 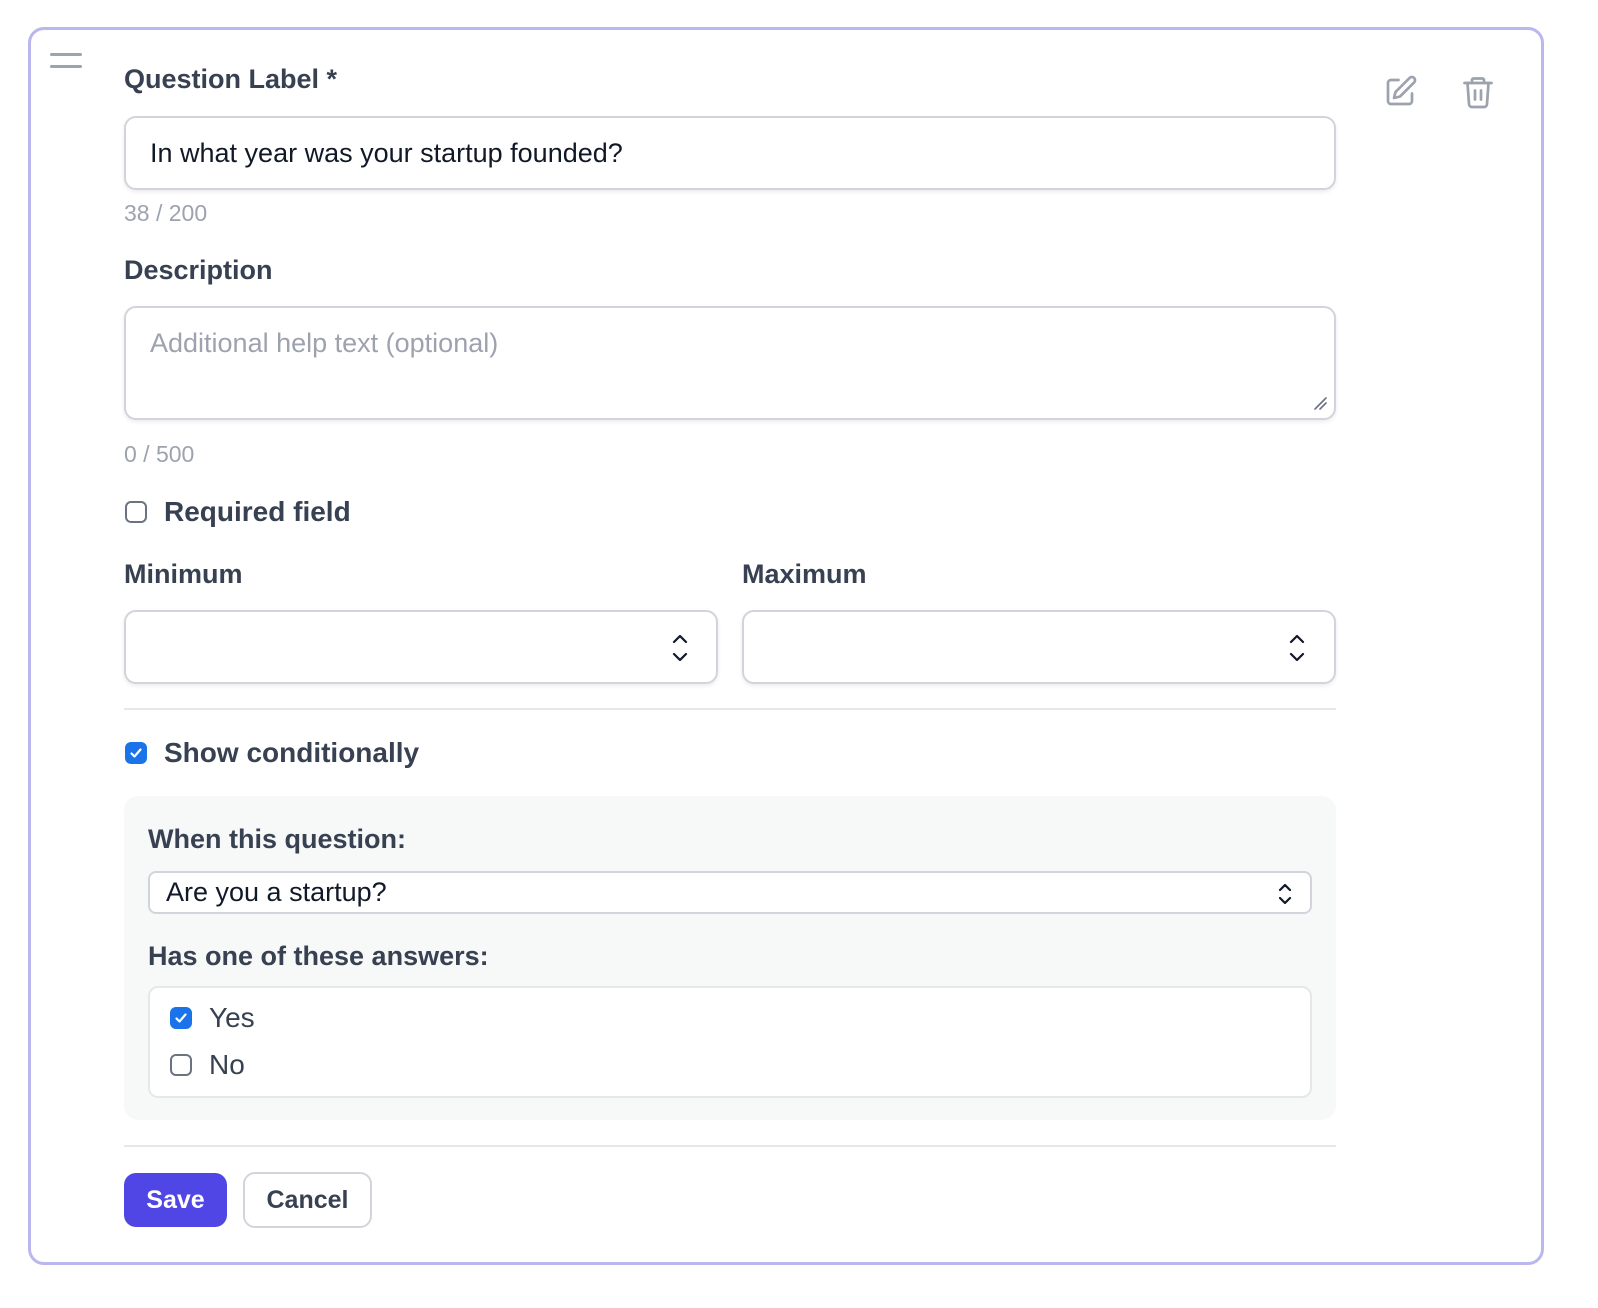 I want to click on condition-question-value: Are you a startup?, so click(x=276, y=892).